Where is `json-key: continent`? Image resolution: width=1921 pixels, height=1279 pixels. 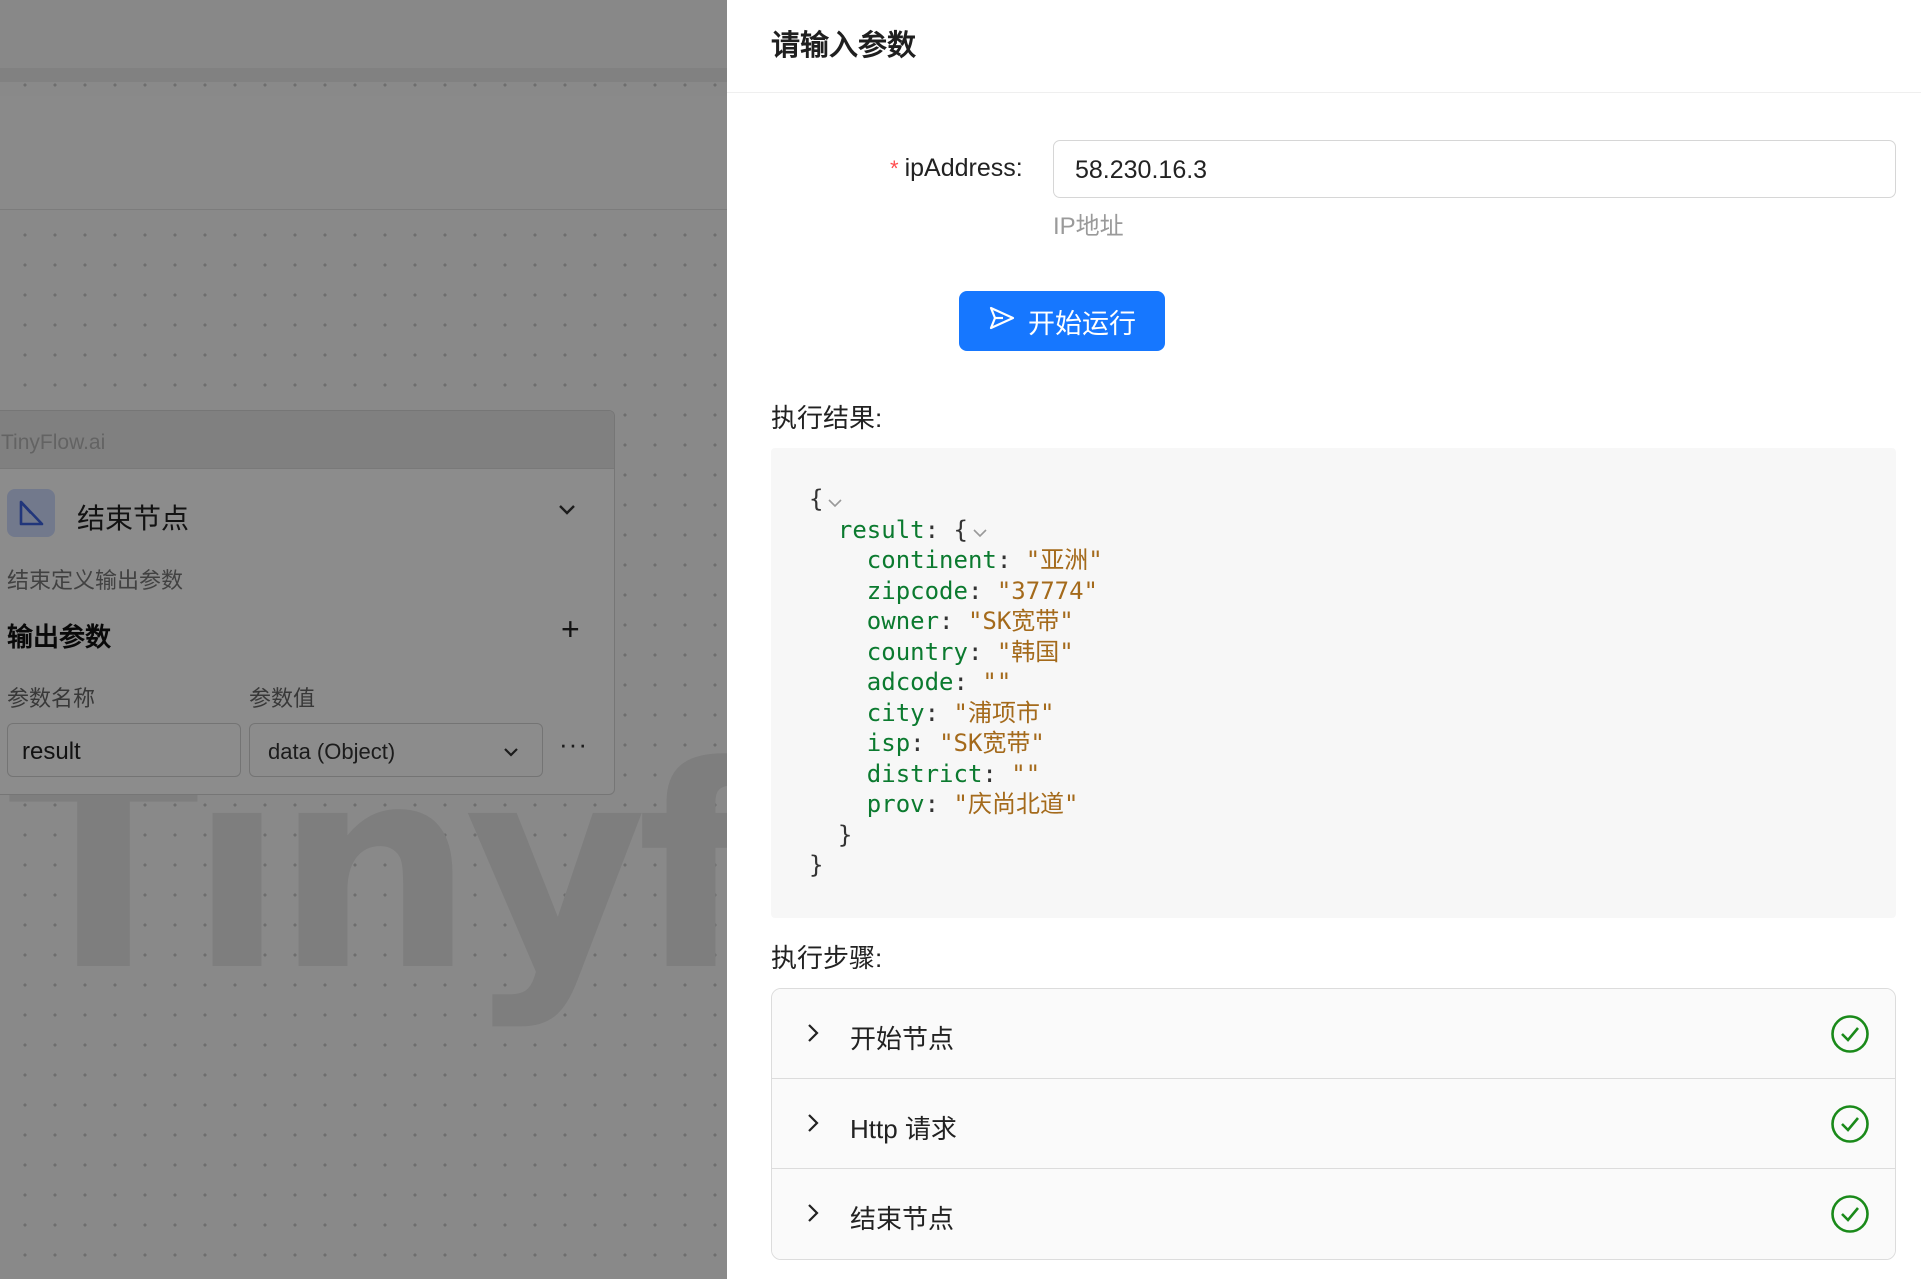 json-key: continent is located at coordinates (931, 560).